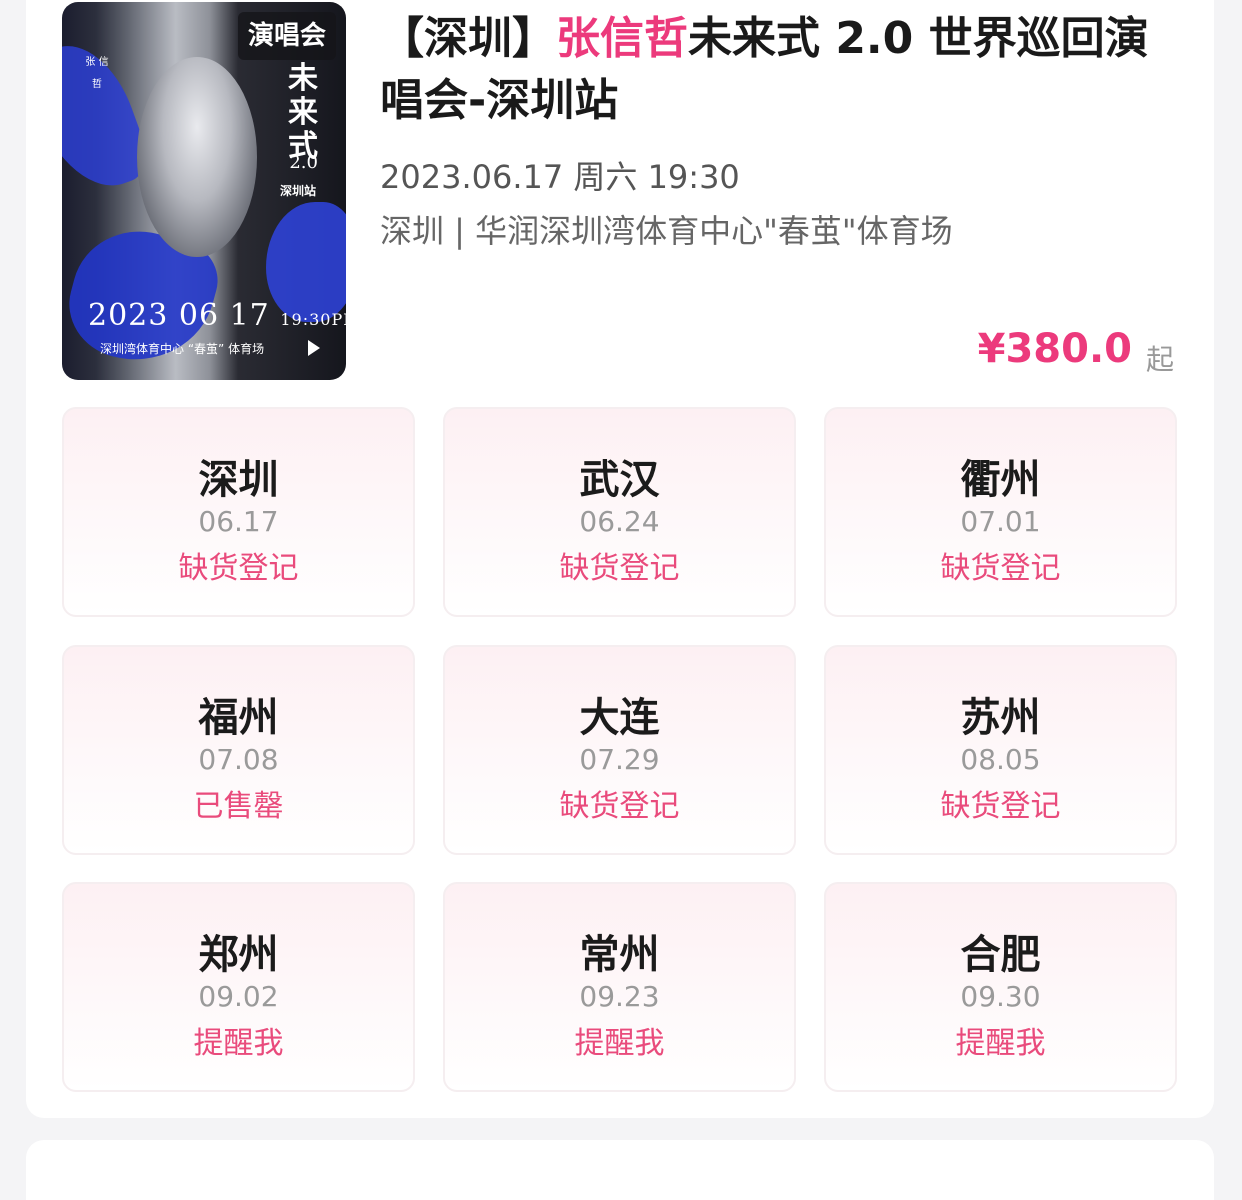  I want to click on session-city: 合肥, so click(1000, 955).